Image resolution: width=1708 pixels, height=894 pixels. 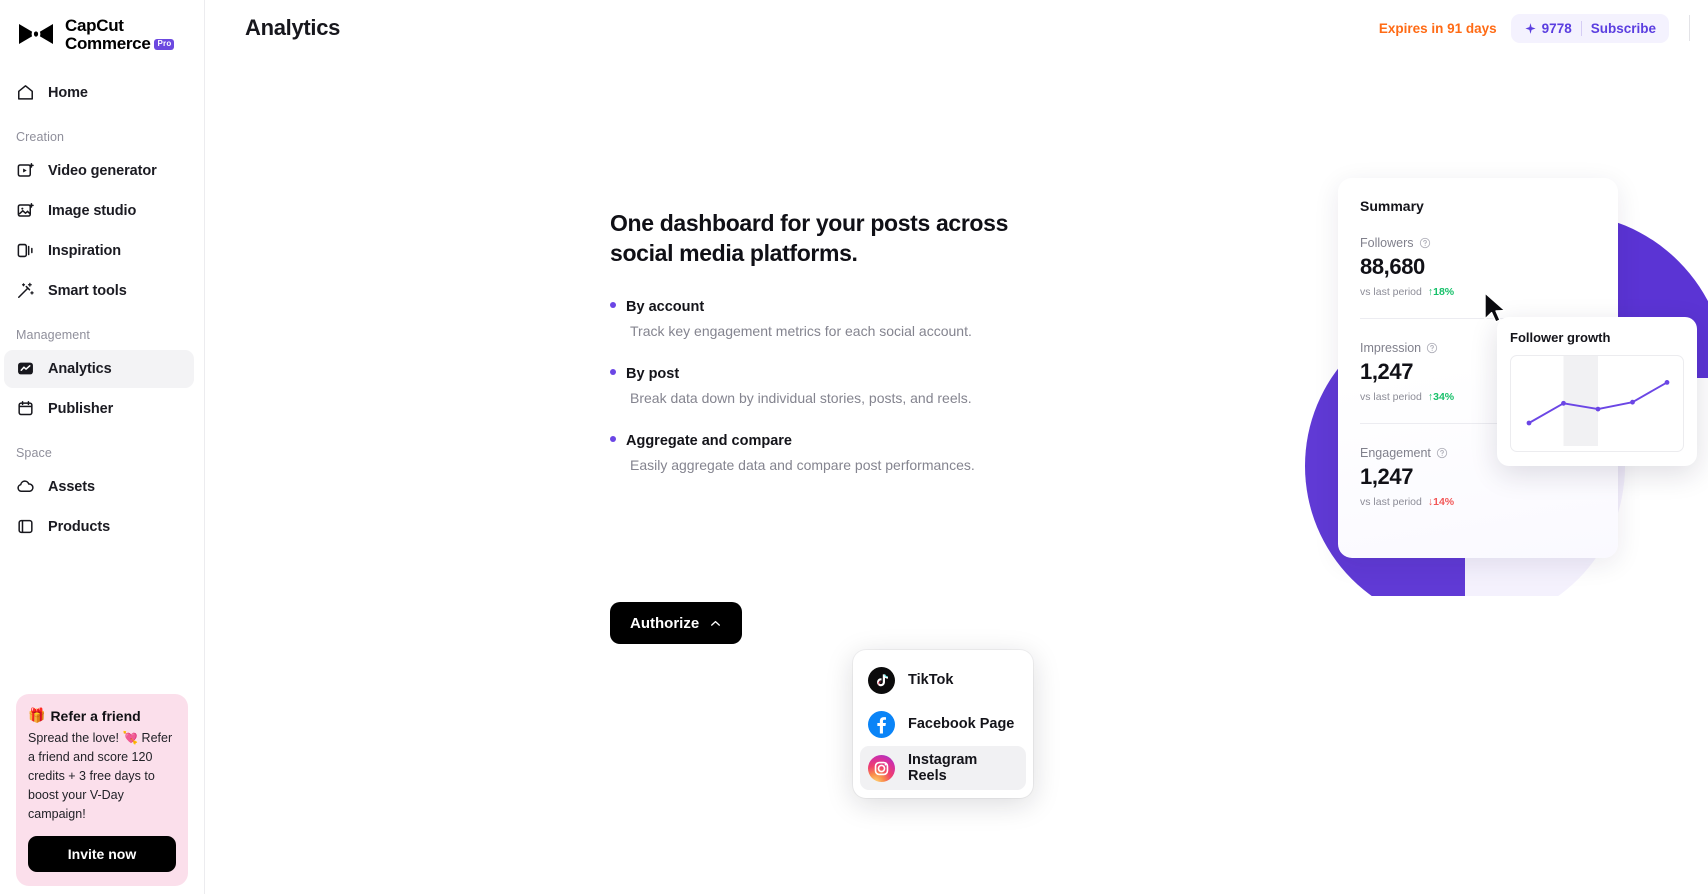 I want to click on sidebar-item-home: Home, so click(x=99, y=93).